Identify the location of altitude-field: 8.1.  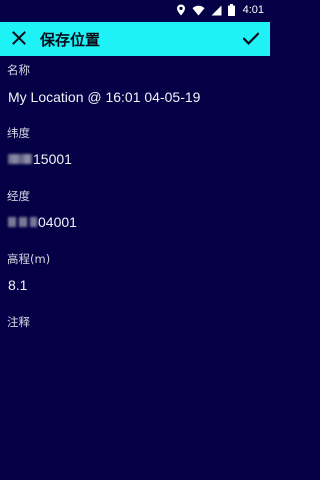
(17, 285).